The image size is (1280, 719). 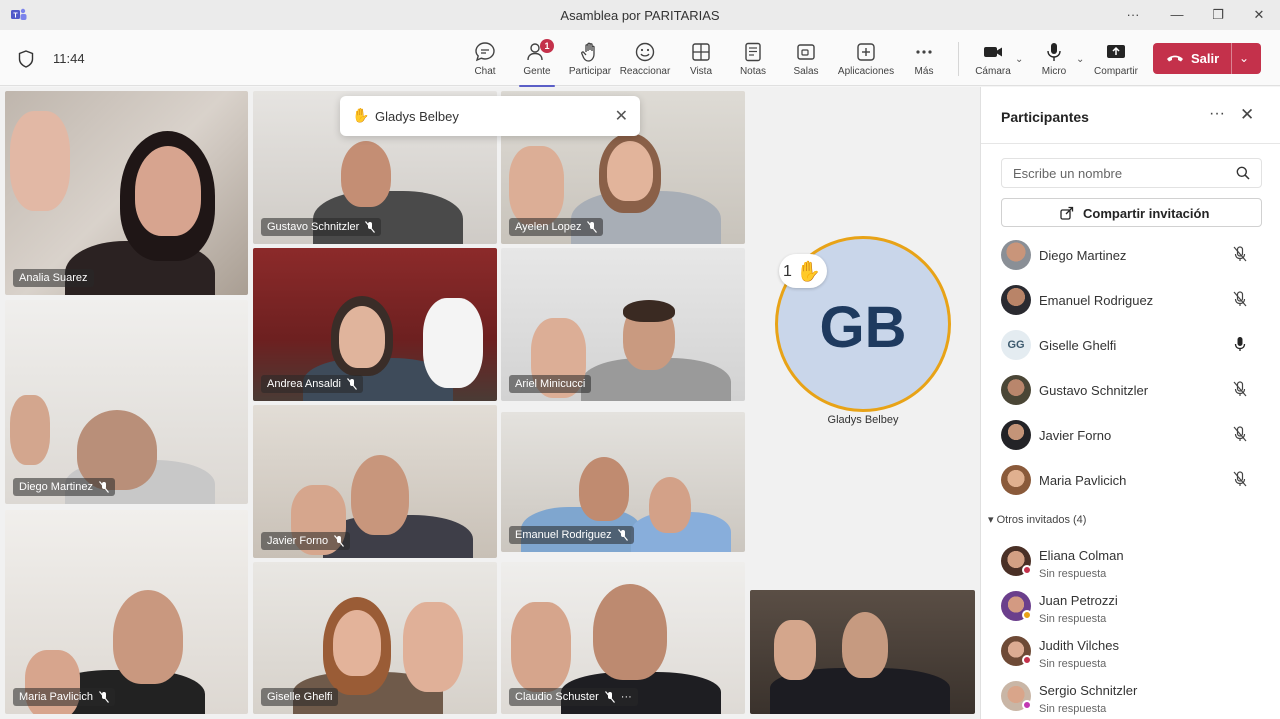 I want to click on rooms-icon, so click(x=806, y=52).